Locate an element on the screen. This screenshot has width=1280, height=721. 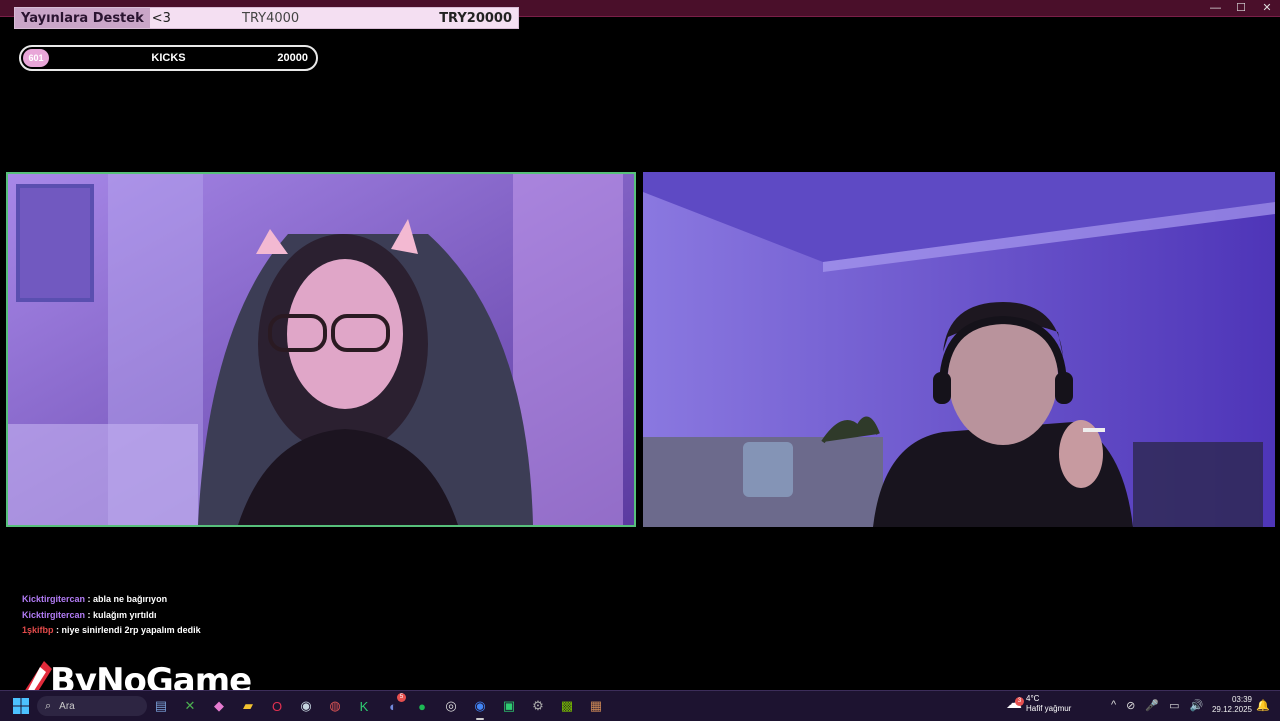
weather-icon: ☁ 3 is located at coordinates (1015, 703).